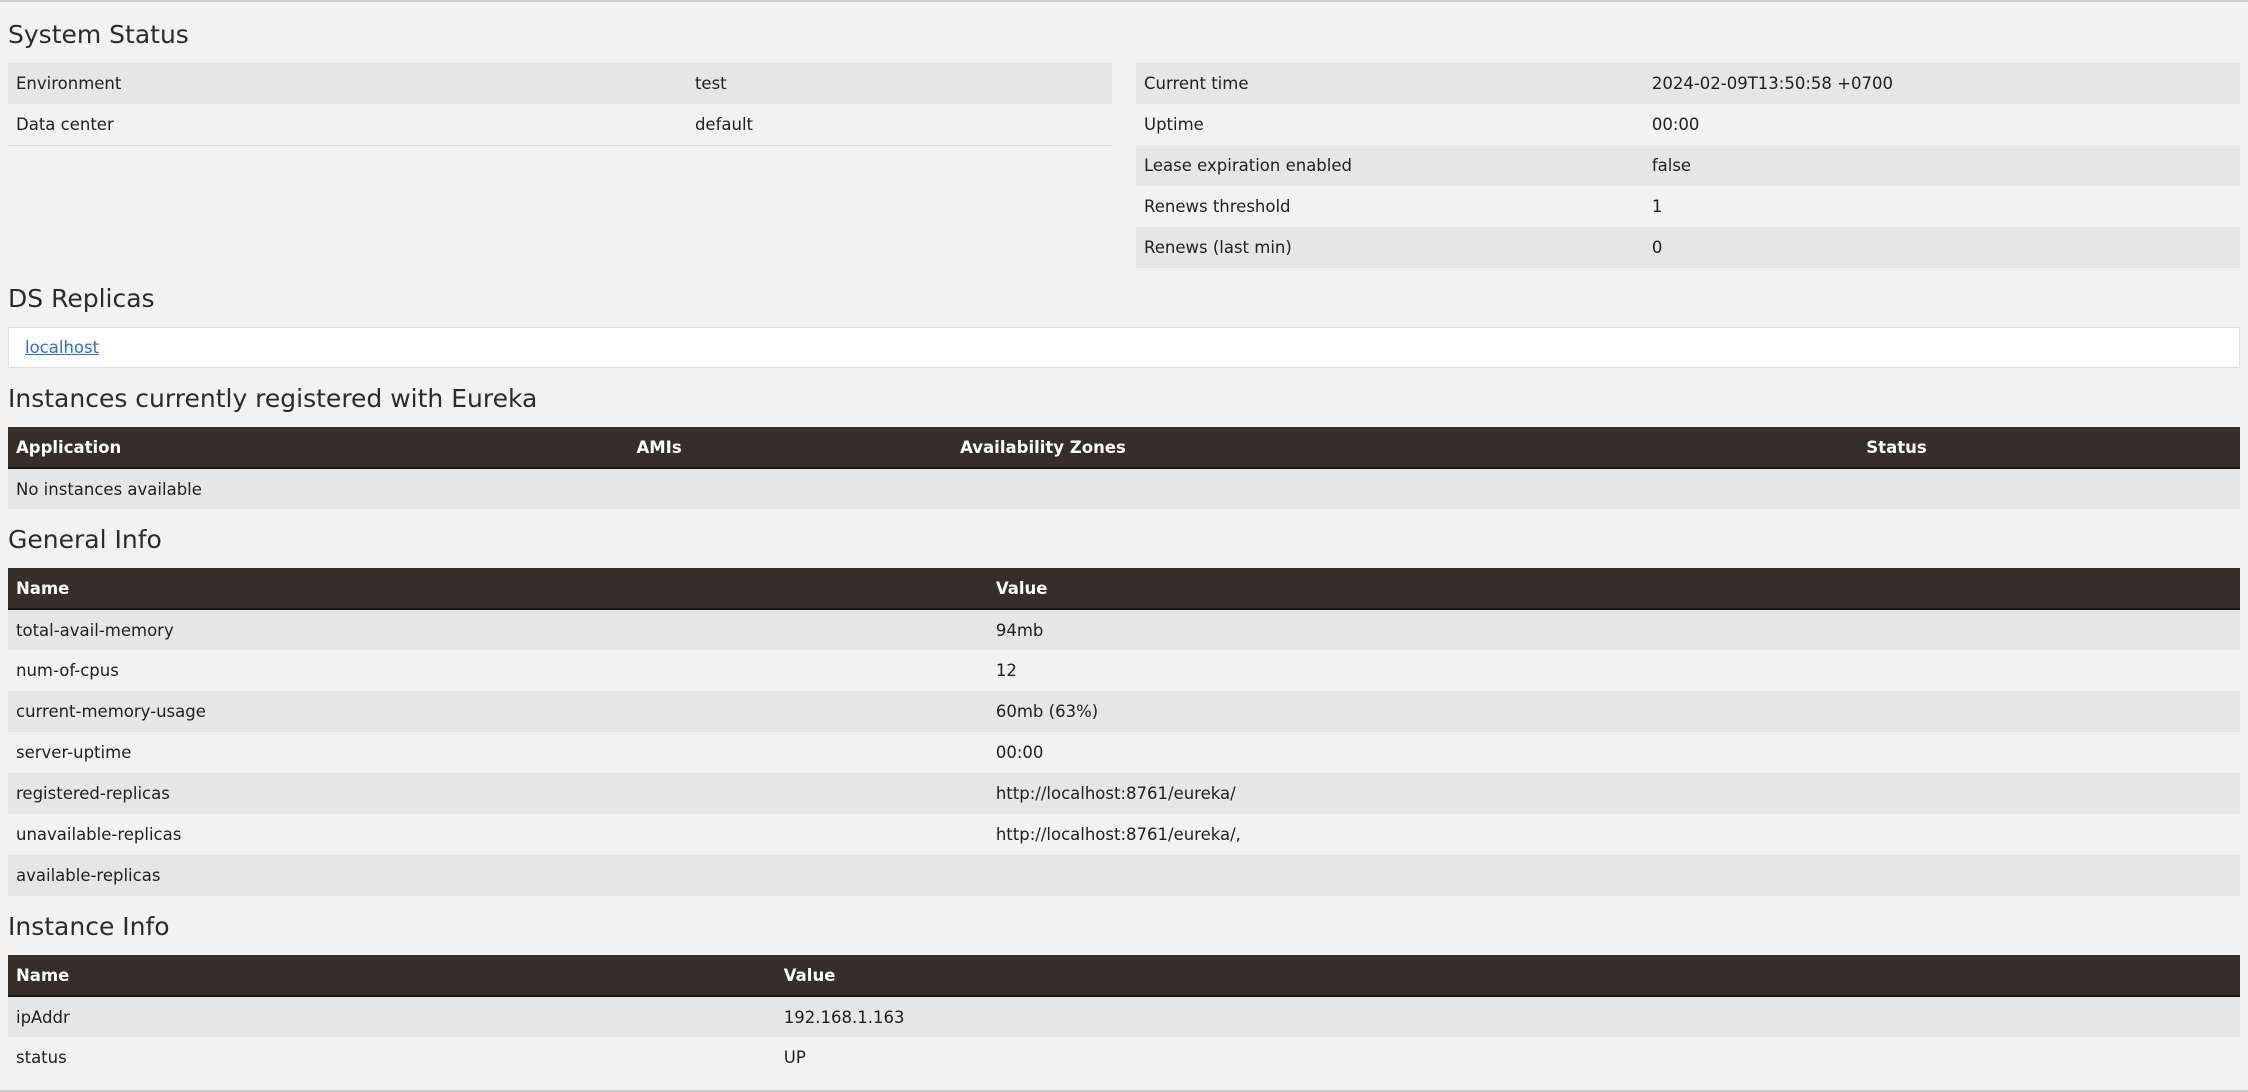 The width and height of the screenshot is (2248, 1092). Describe the element at coordinates (74, 752) in the screenshot. I see `info-name: server-uptime` at that location.